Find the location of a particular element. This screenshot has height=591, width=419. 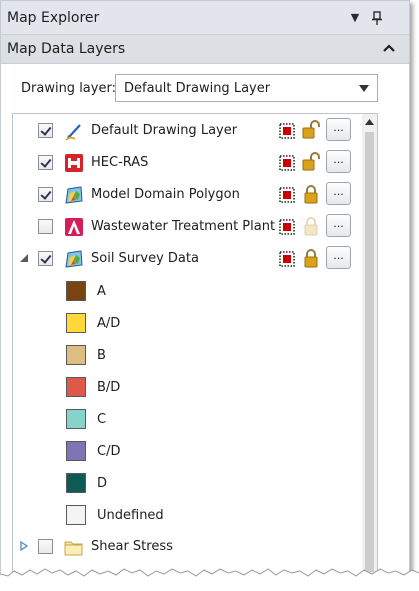

map-data-layers-header: Map Data Layers is located at coordinates (205, 49).